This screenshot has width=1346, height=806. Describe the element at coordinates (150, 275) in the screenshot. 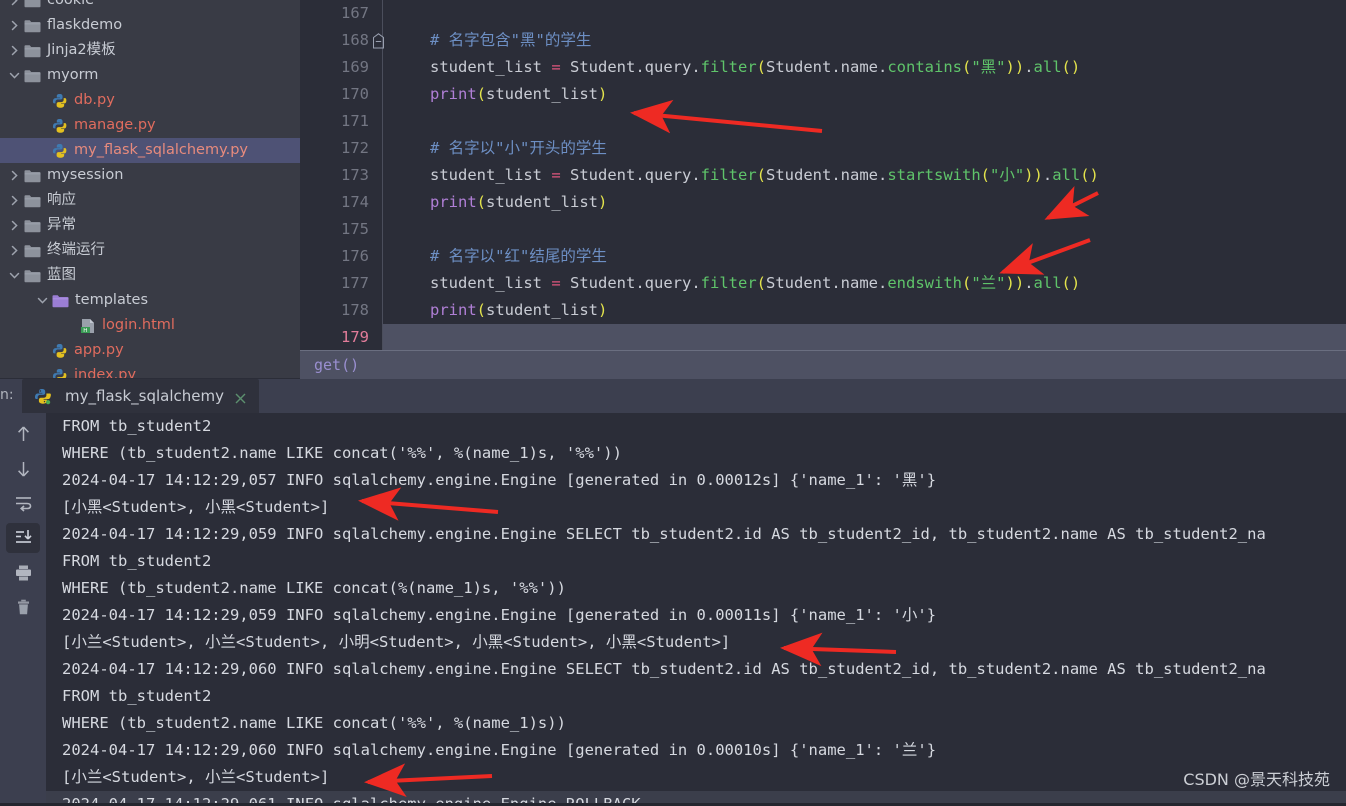

I see `tree-item-: 蓝图` at that location.